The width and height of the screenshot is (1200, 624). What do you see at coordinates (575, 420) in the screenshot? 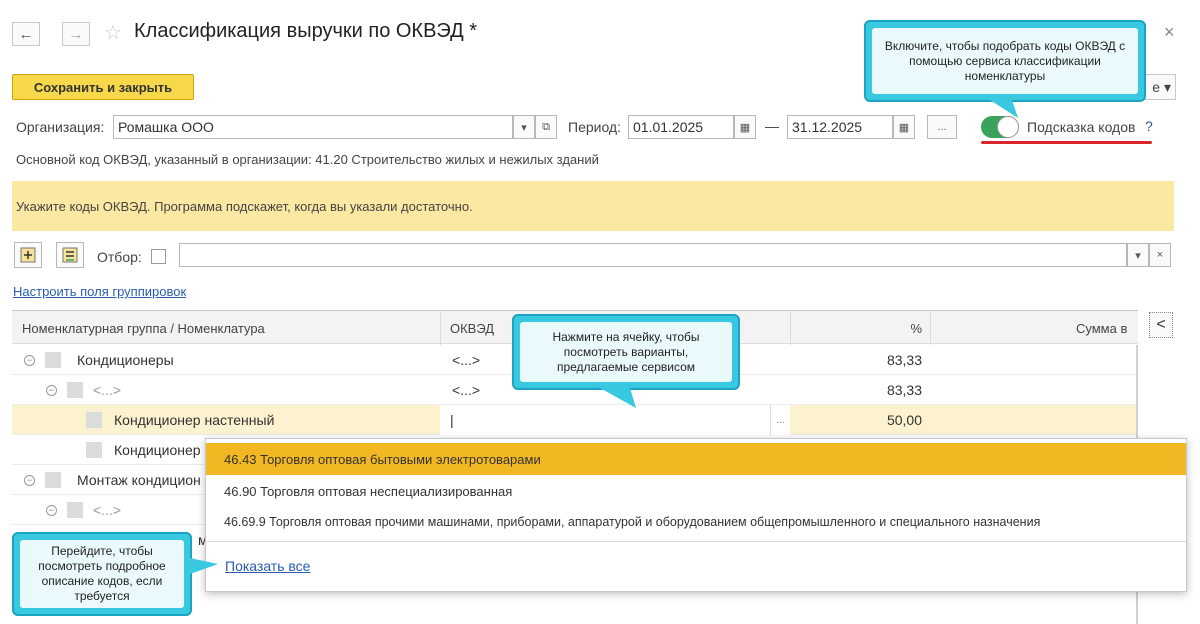
I see `table-row-selected: Кондиционер настенный | ... 50,00` at bounding box center [575, 420].